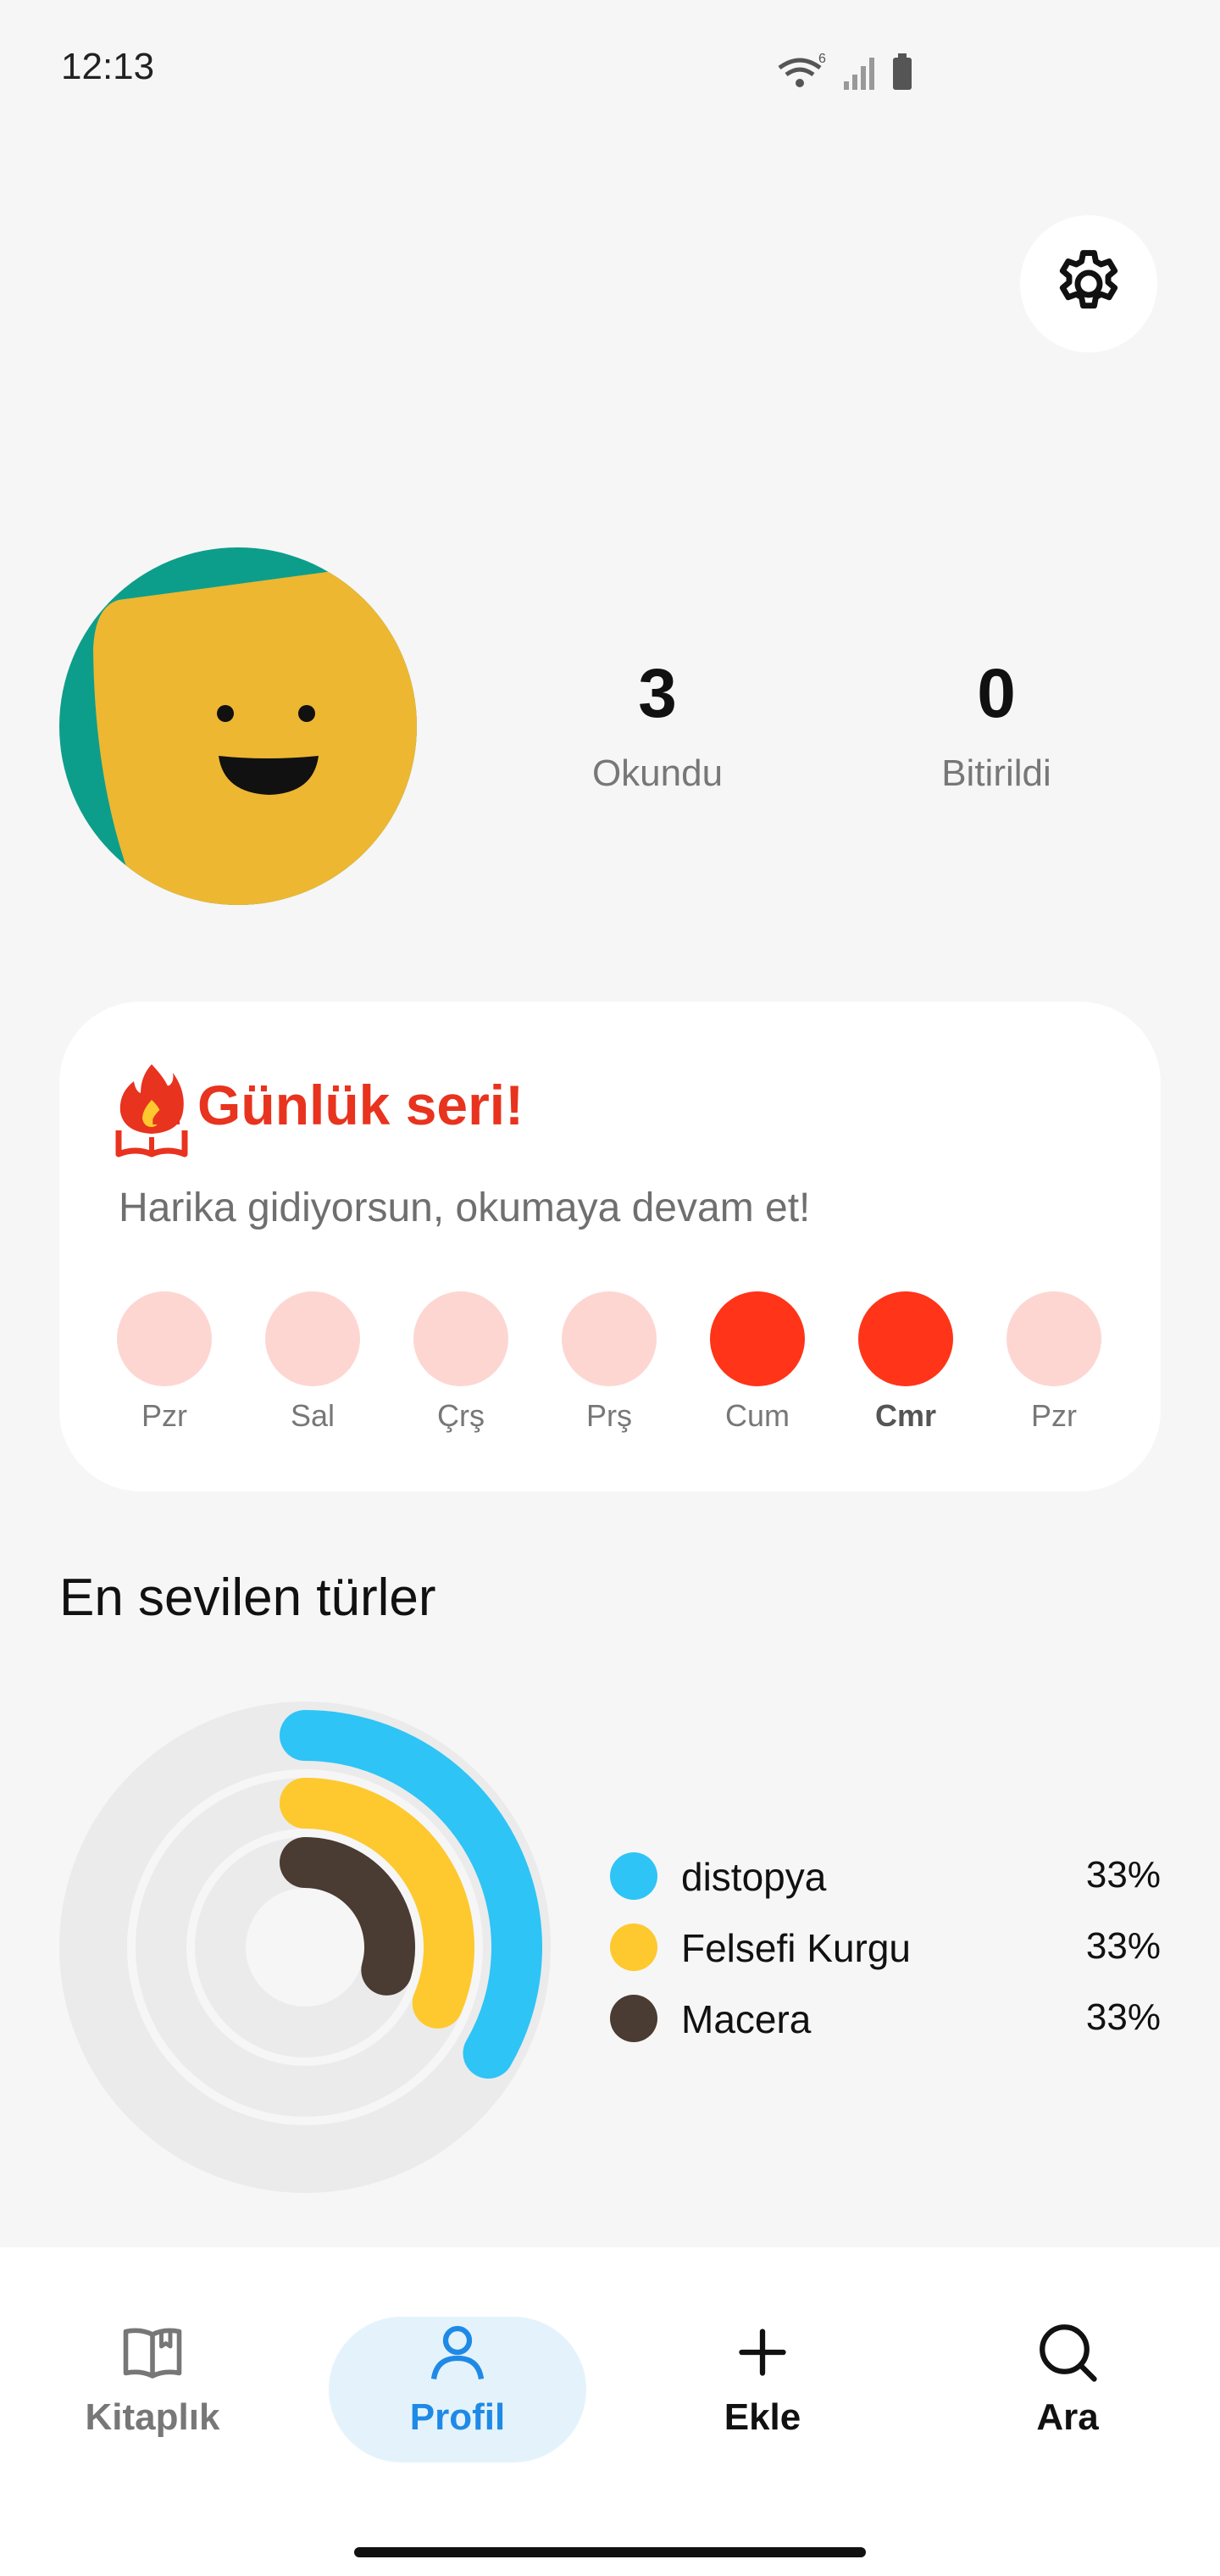  What do you see at coordinates (152, 2353) in the screenshot?
I see `book-icon` at bounding box center [152, 2353].